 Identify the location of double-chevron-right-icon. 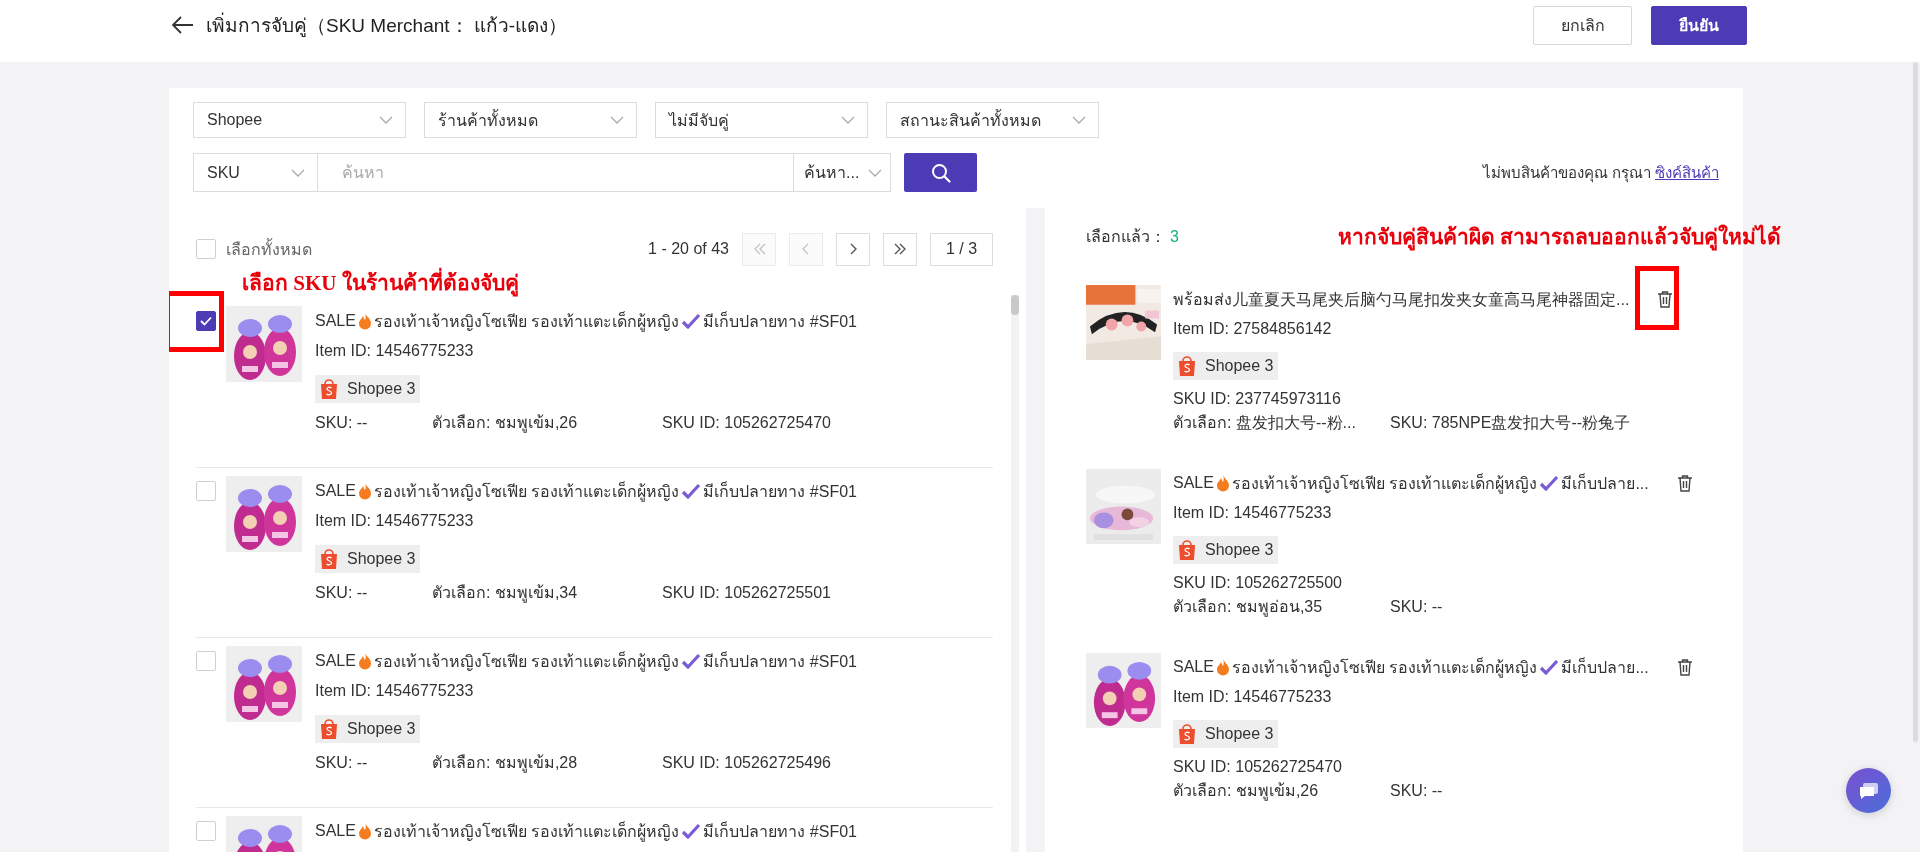
(900, 249).